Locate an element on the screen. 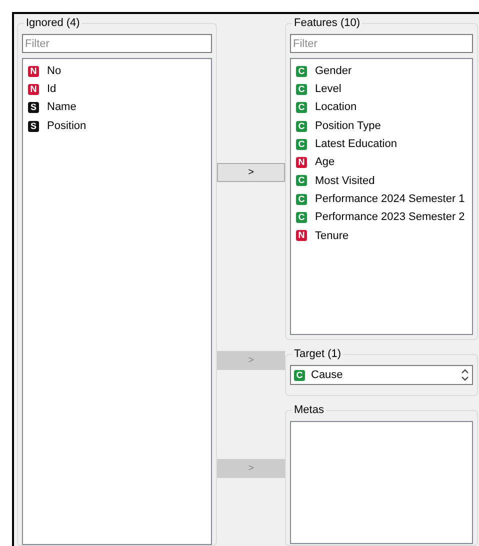  target-dropdown: C Cause is located at coordinates (381, 375).